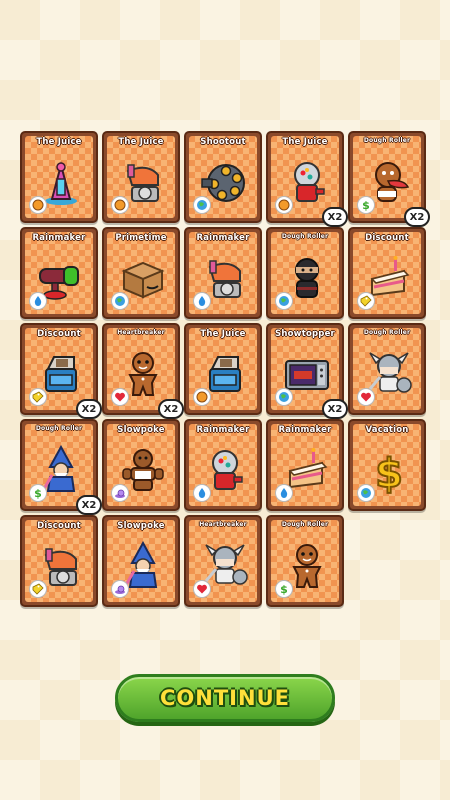  I want to click on continue-label: CONTINUE, so click(225, 698).